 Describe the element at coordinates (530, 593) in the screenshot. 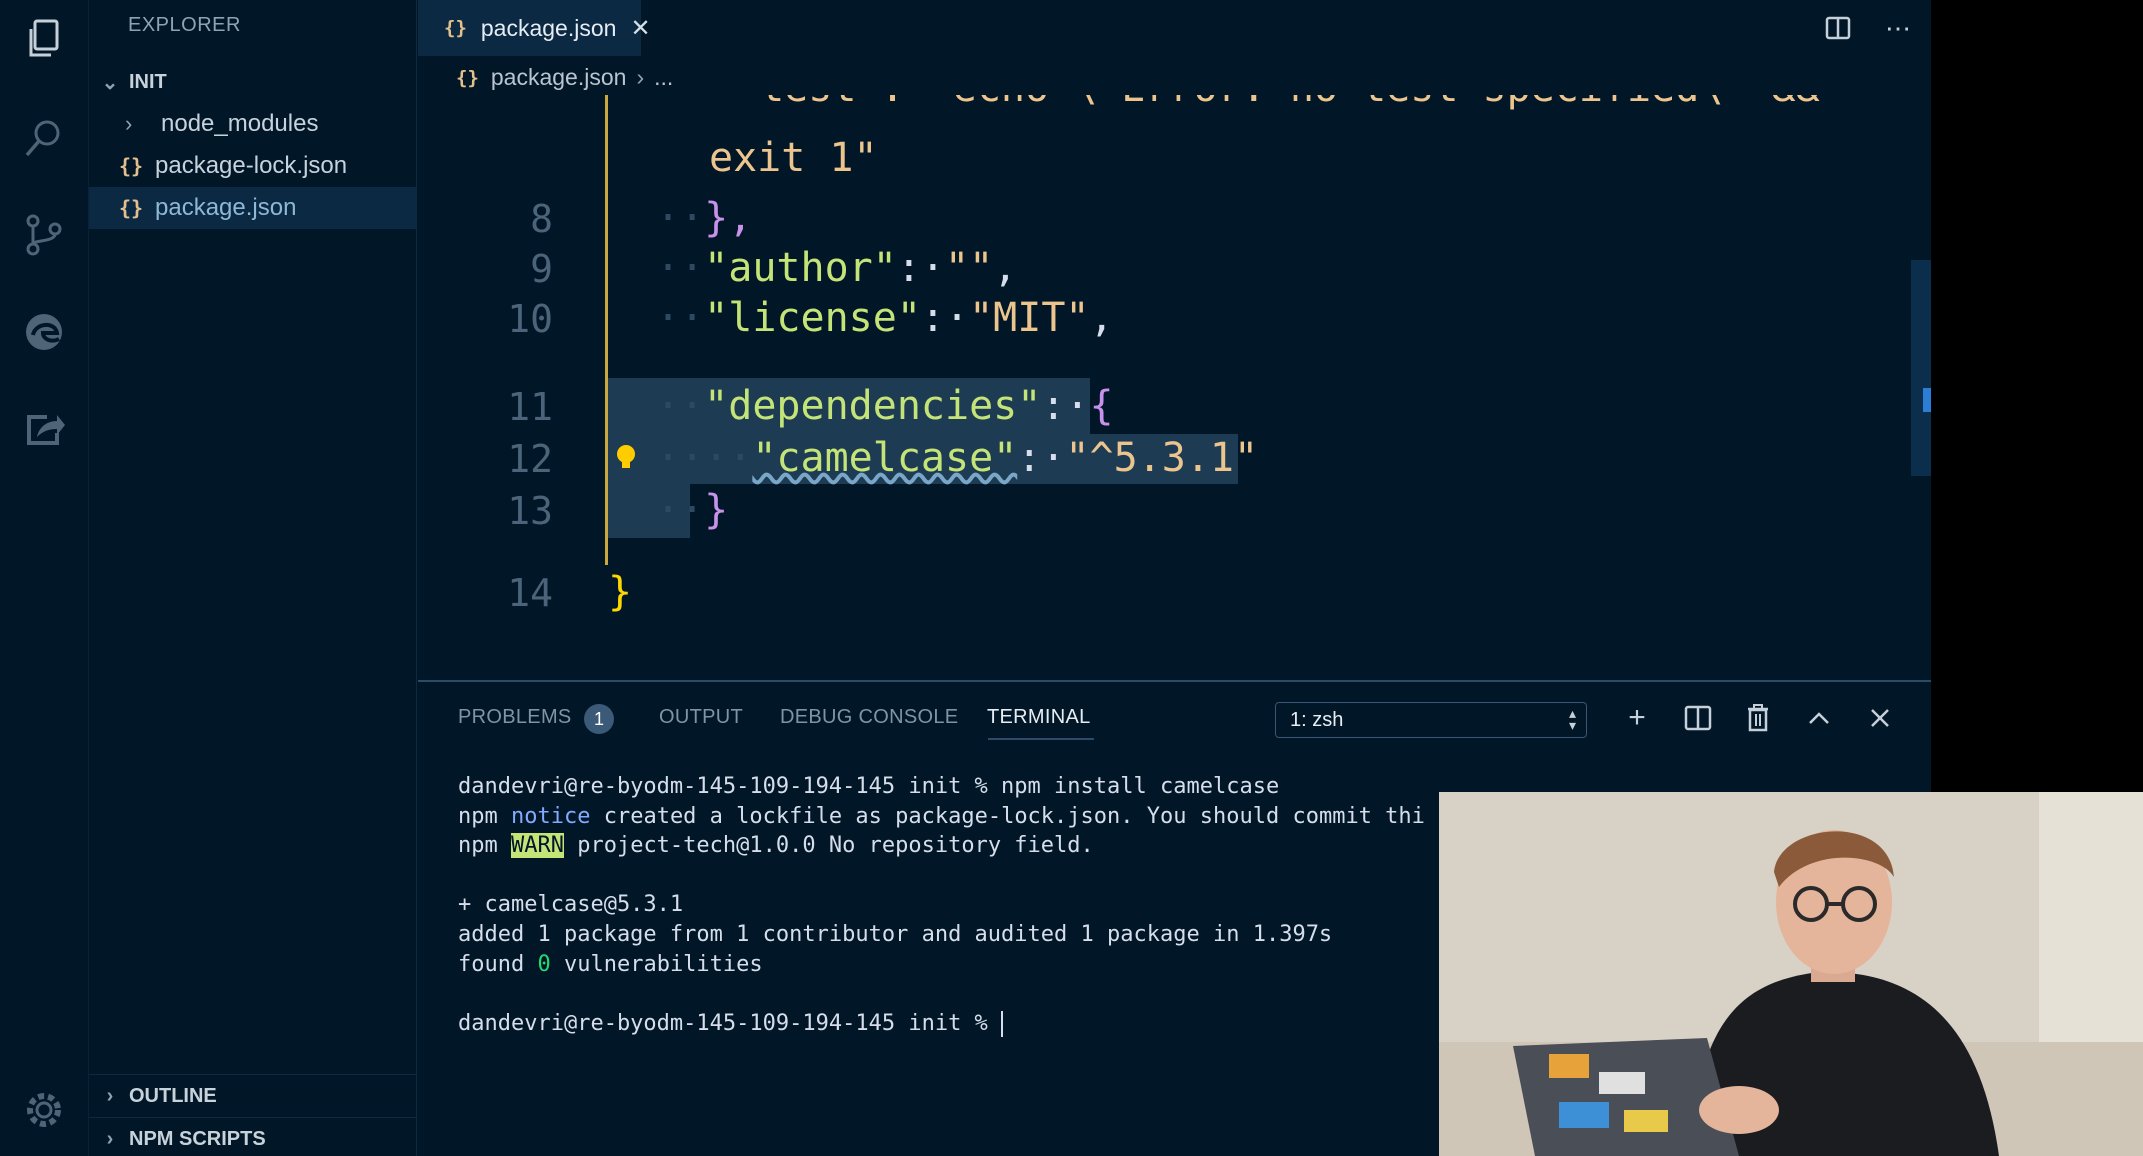

I see `line-number: 14` at that location.